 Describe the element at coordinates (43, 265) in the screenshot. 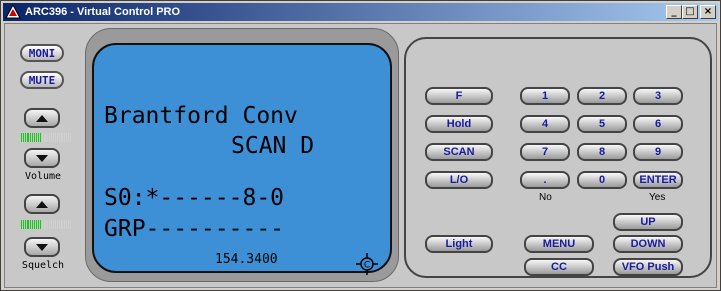

I see `squelch-label: Squelch` at that location.